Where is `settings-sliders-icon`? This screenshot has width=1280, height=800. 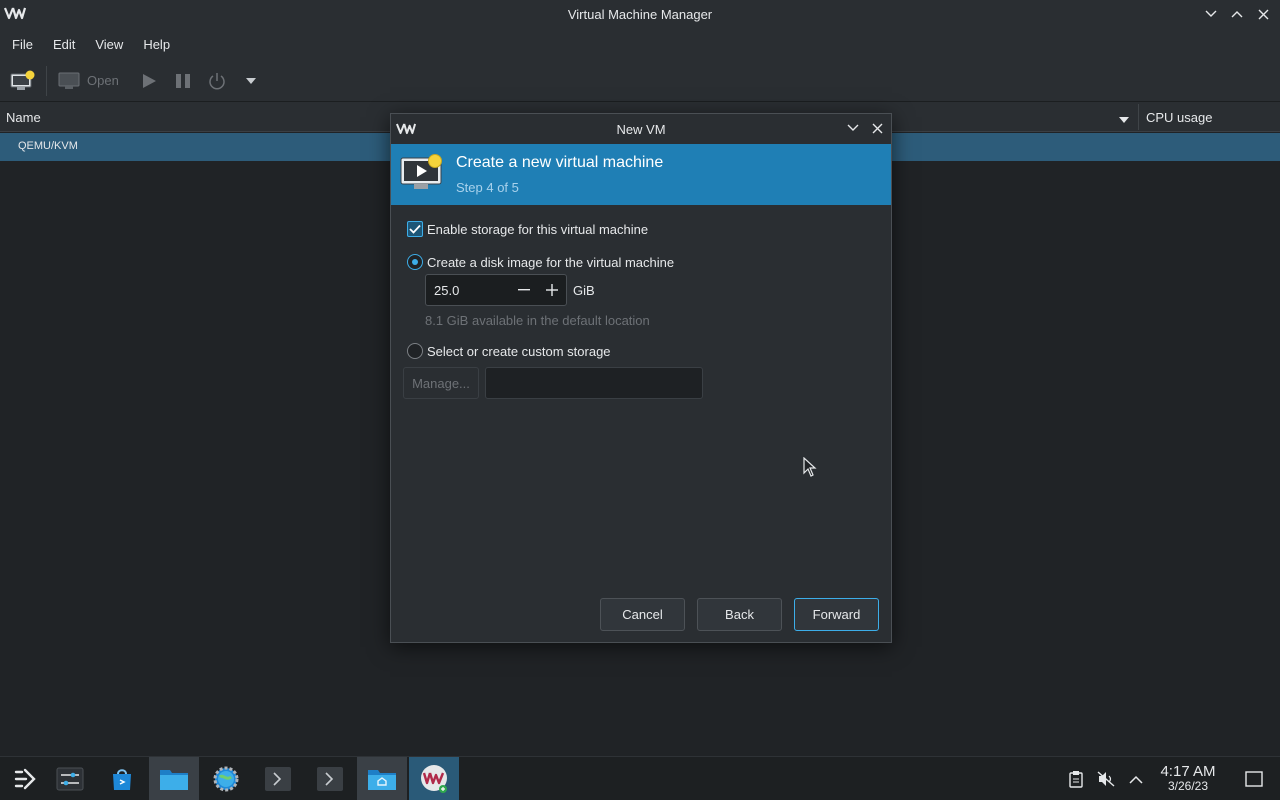 settings-sliders-icon is located at coordinates (70, 779).